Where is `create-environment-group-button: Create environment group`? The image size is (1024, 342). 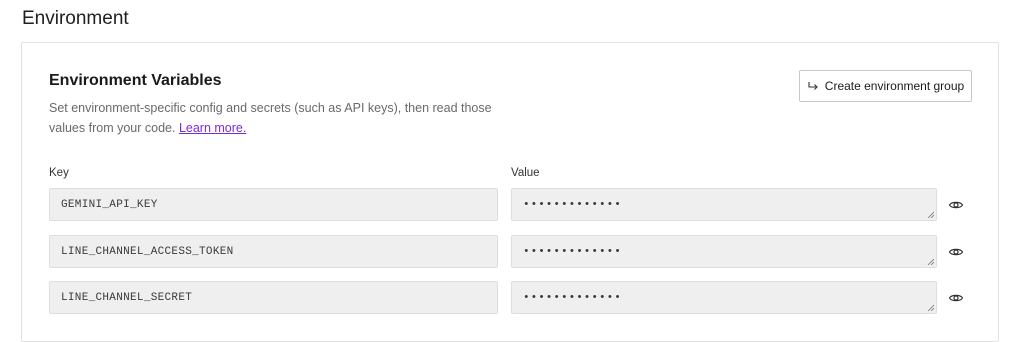 create-environment-group-button: Create environment group is located at coordinates (885, 86).